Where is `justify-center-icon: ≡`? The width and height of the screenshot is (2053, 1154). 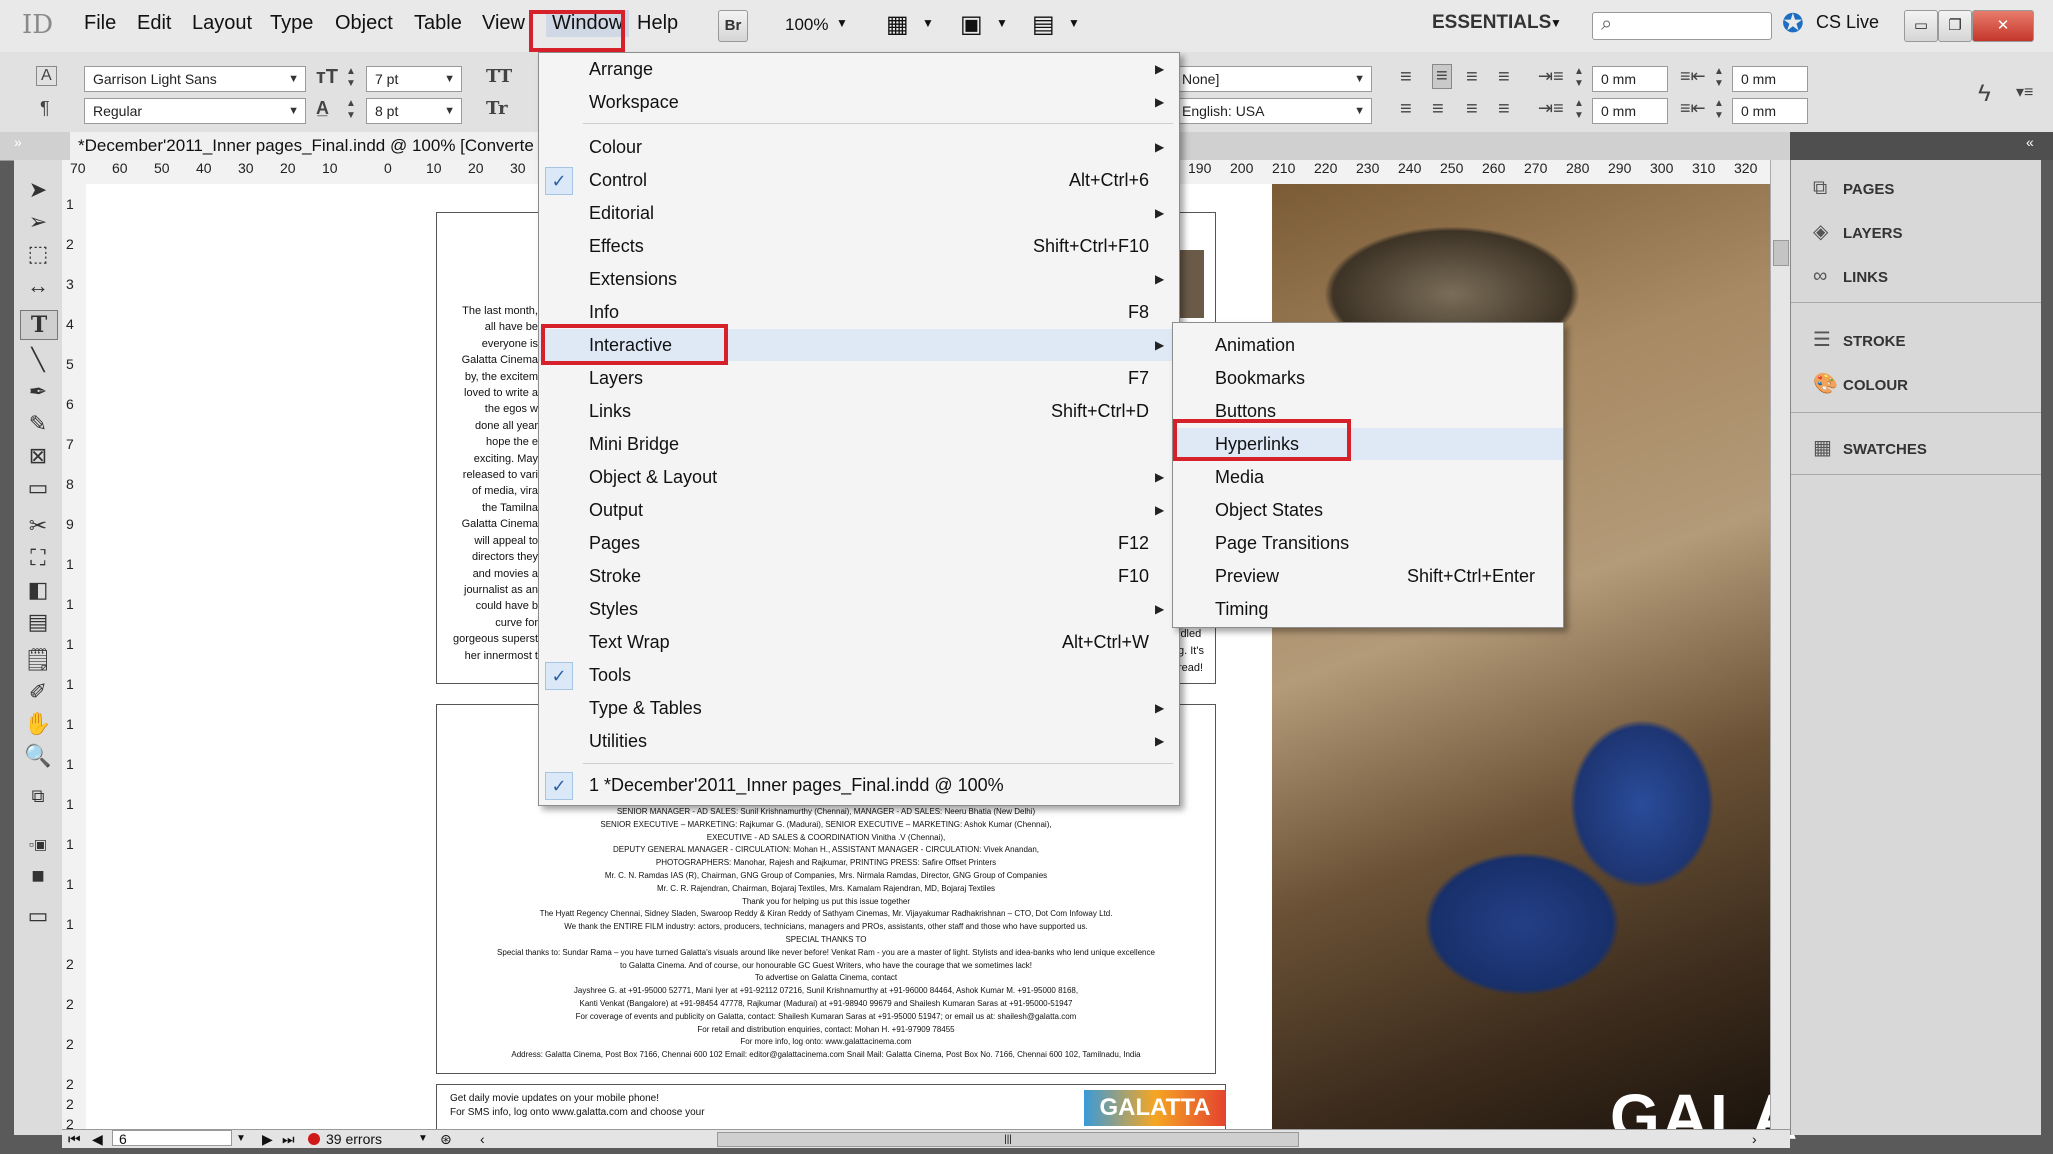 justify-center-icon: ≡ is located at coordinates (1438, 109).